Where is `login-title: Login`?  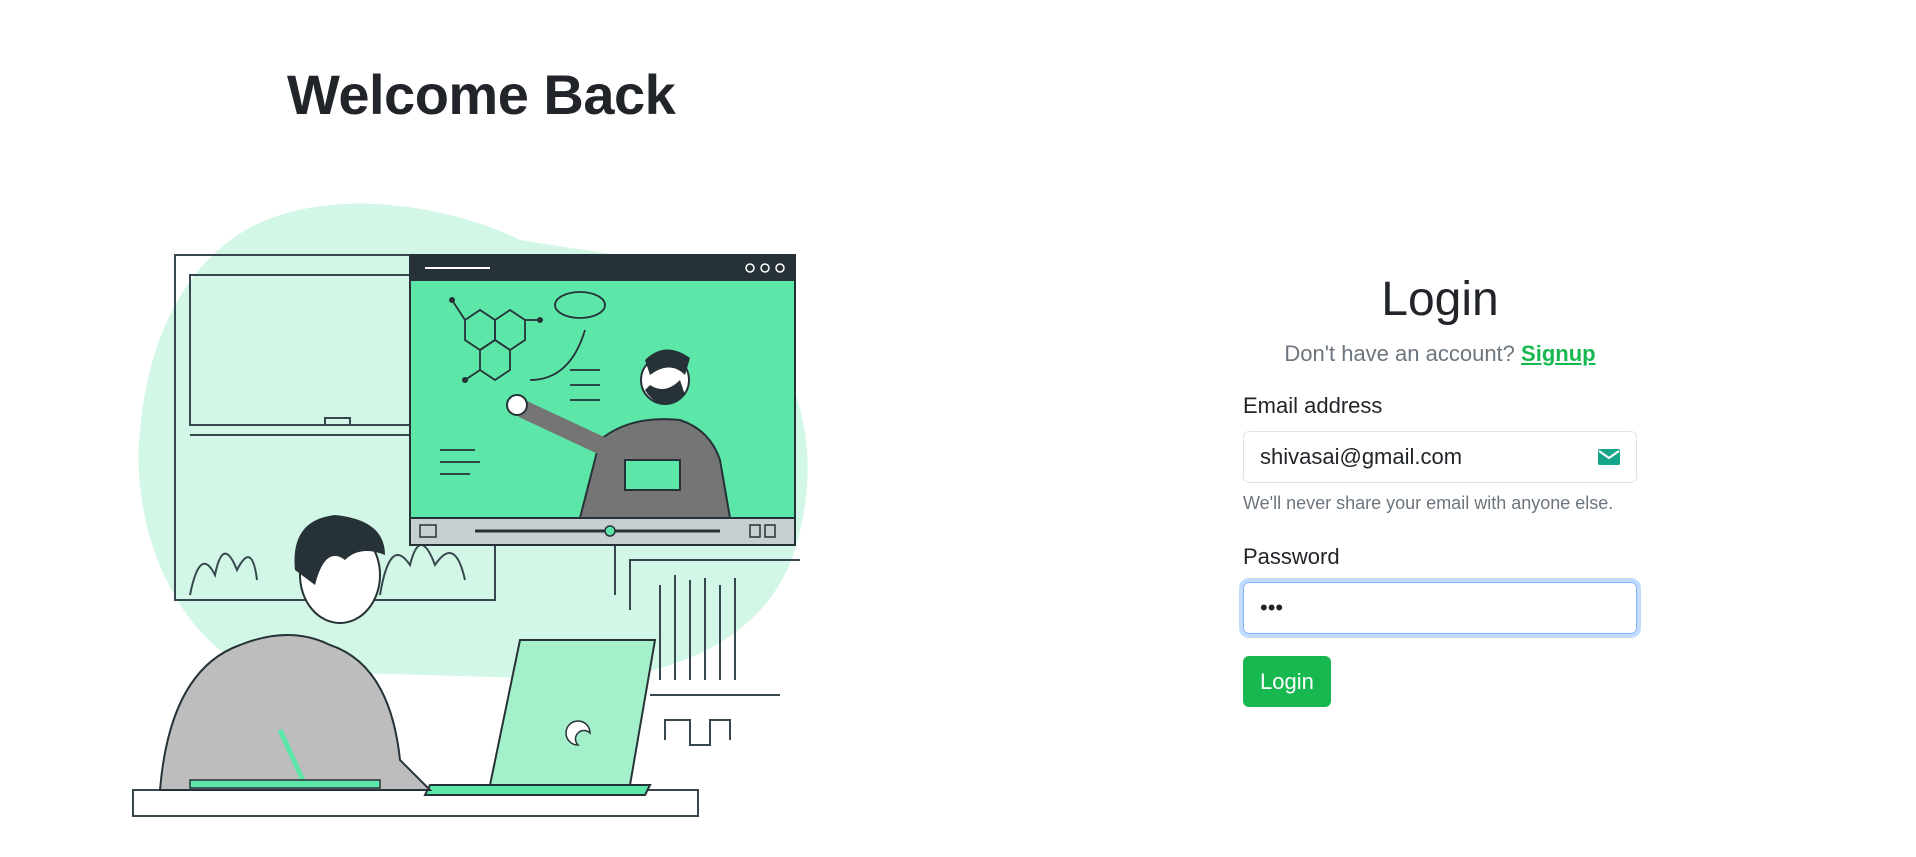
login-title: Login is located at coordinates (1440, 299).